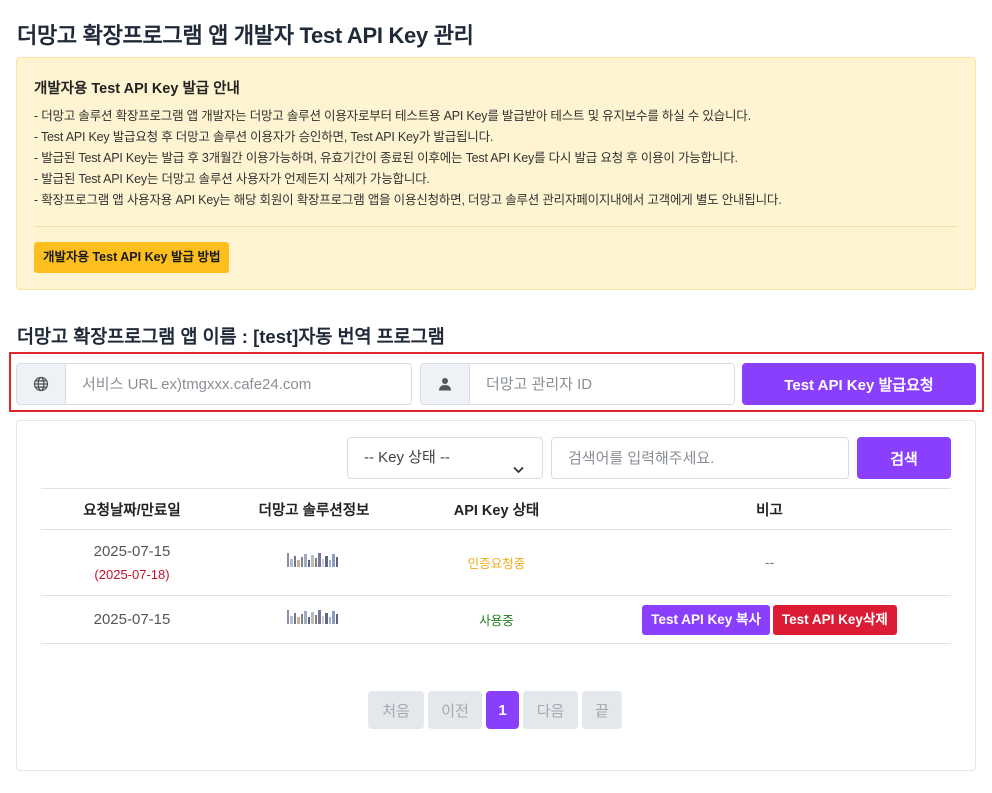  I want to click on chevron-down-icon, so click(518, 472).